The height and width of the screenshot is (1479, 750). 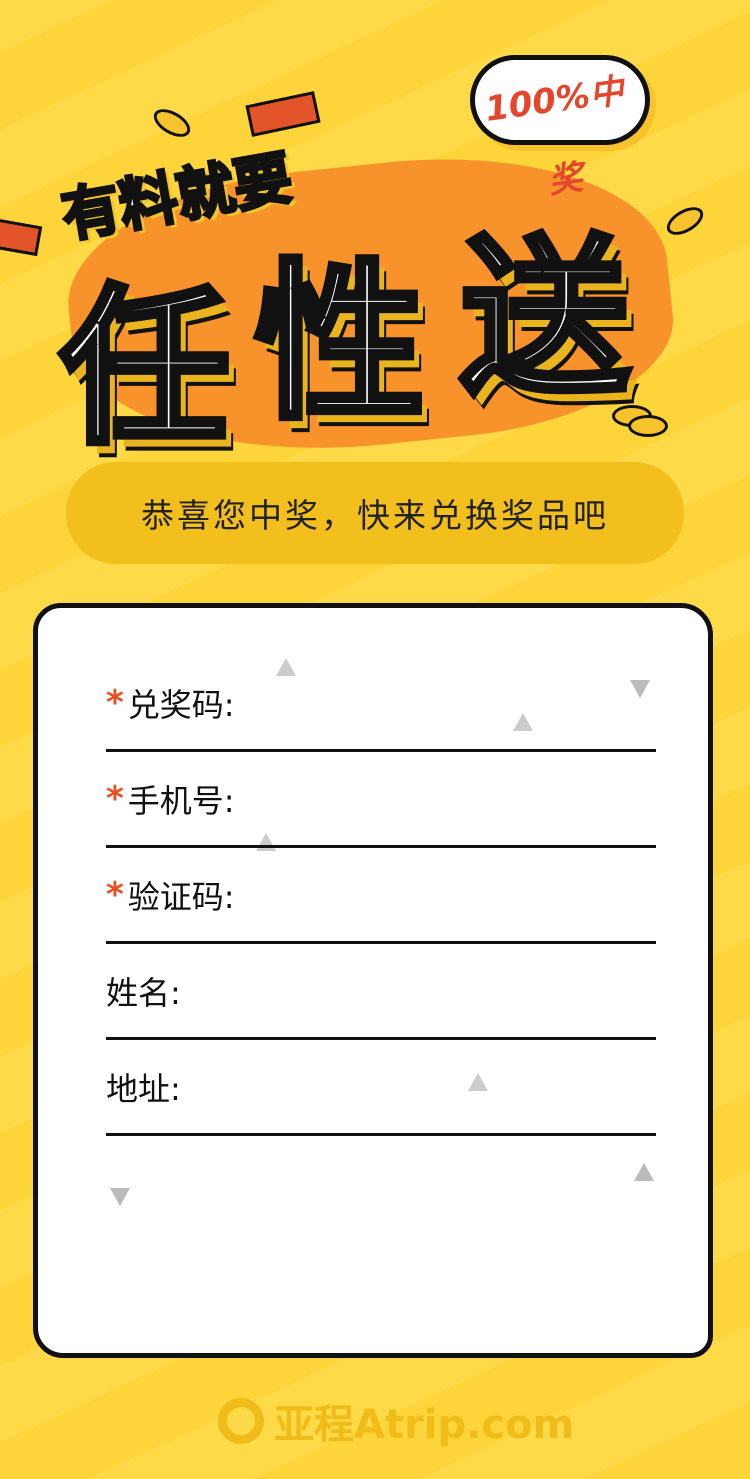 What do you see at coordinates (181, 896) in the screenshot?
I see `field-label: 验证码:` at bounding box center [181, 896].